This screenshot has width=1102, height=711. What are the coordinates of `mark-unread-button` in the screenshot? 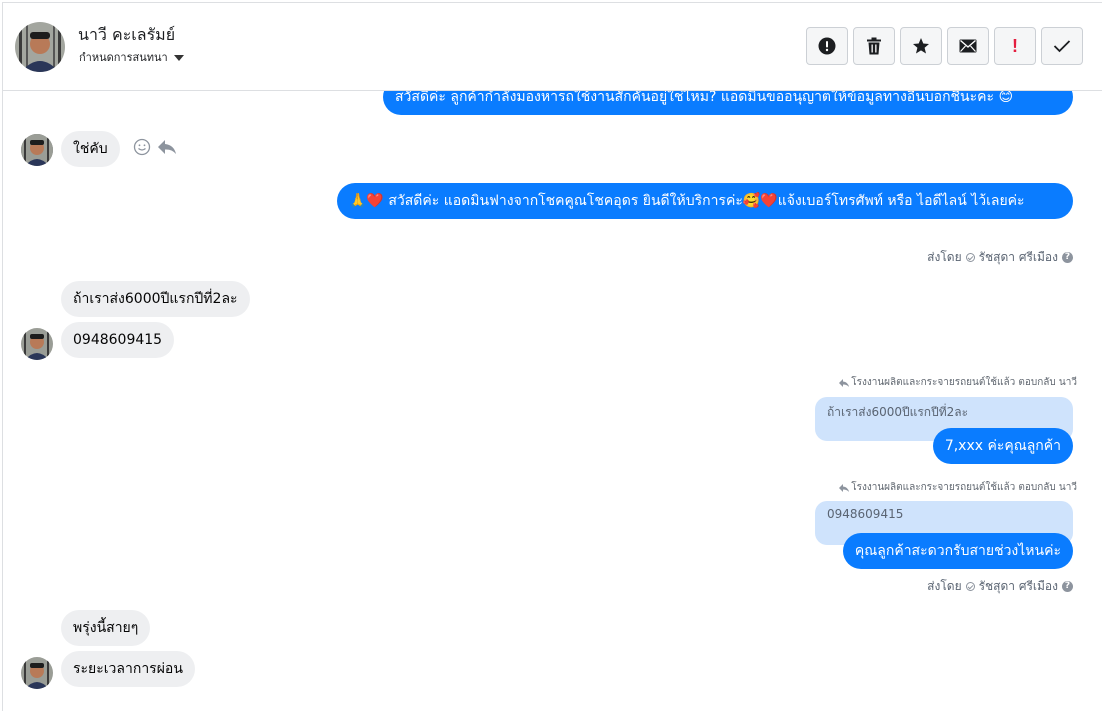 It's located at (968, 46).